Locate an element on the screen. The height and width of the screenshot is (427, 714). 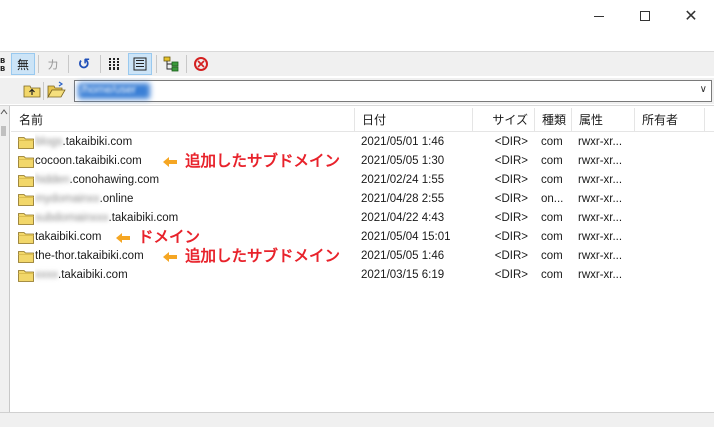
file-date: 2021/05/01 1:46 is located at coordinates (403, 142).